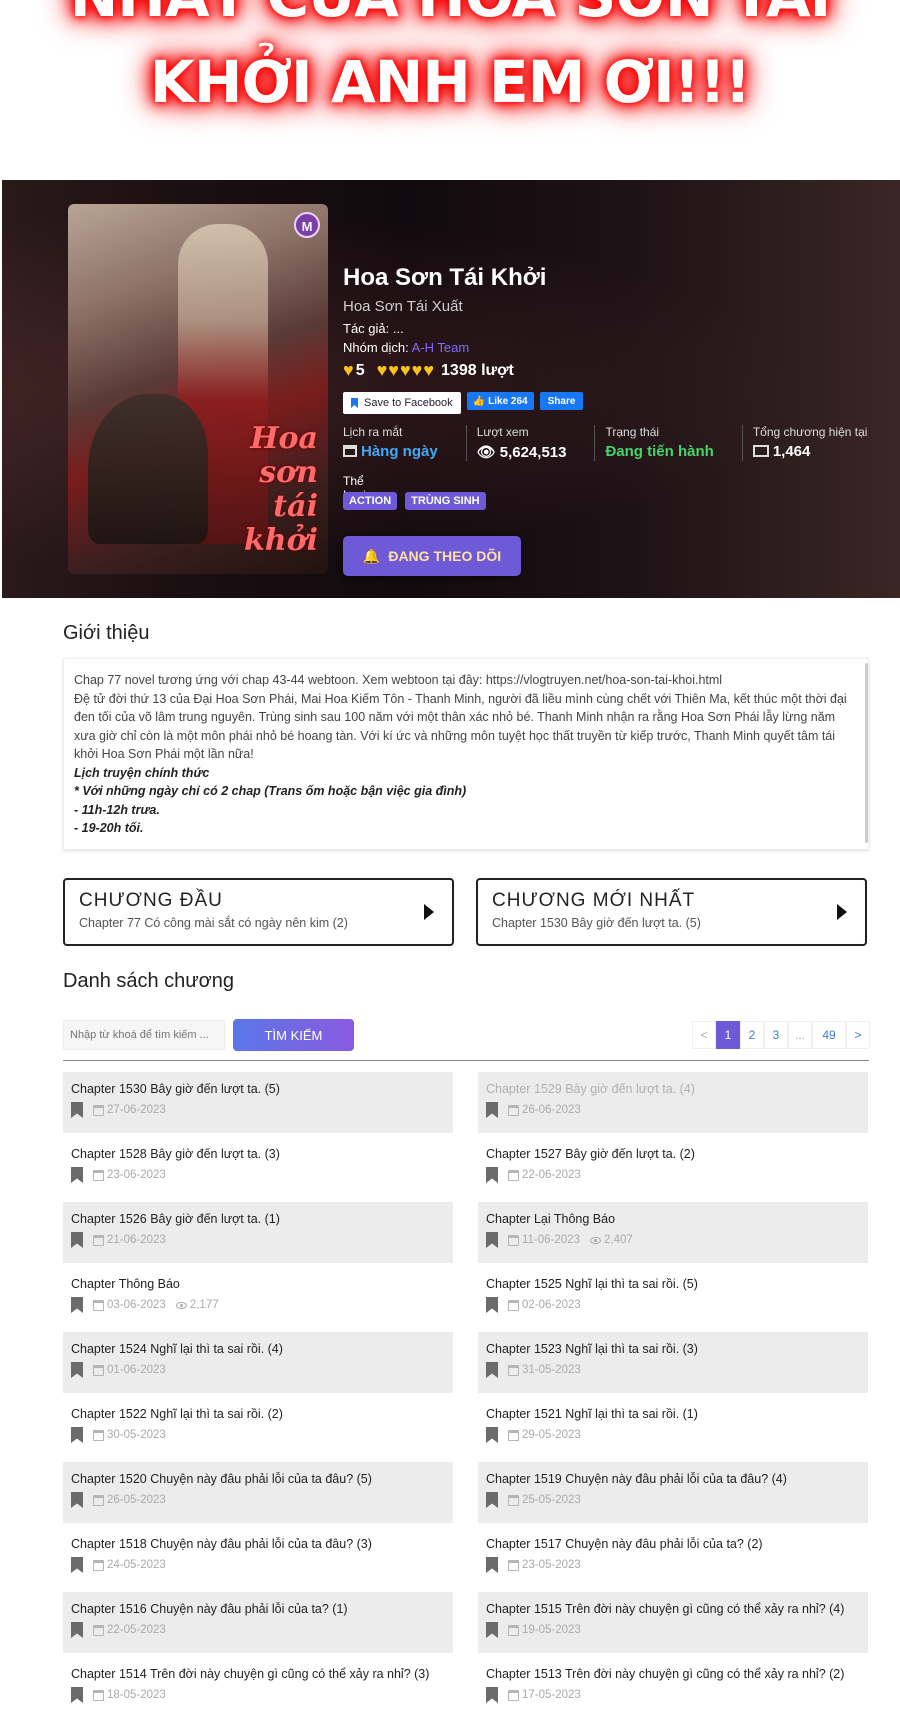  Describe the element at coordinates (673, 1110) in the screenshot. I see `chapter-meta: 26-06-2023` at that location.